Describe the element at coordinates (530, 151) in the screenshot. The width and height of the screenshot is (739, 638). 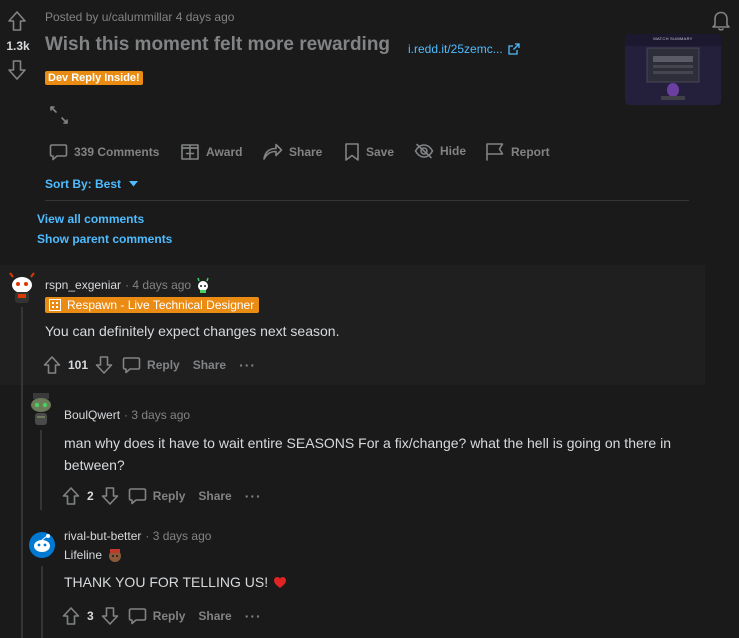
I see `report-label: Report` at that location.